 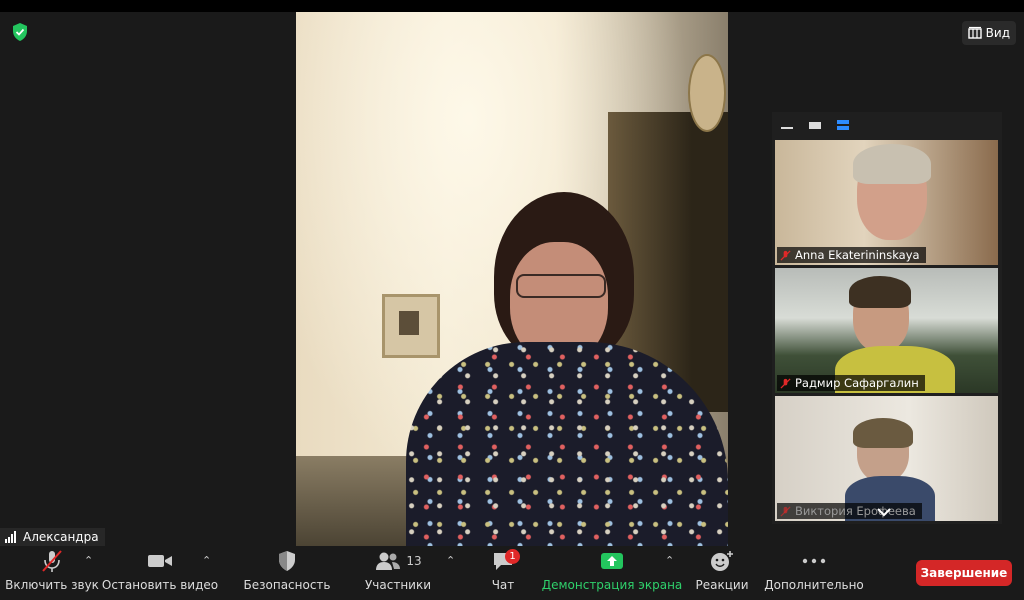 What do you see at coordinates (88, 560) in the screenshot?
I see `audio-options-caret: ⌃` at bounding box center [88, 560].